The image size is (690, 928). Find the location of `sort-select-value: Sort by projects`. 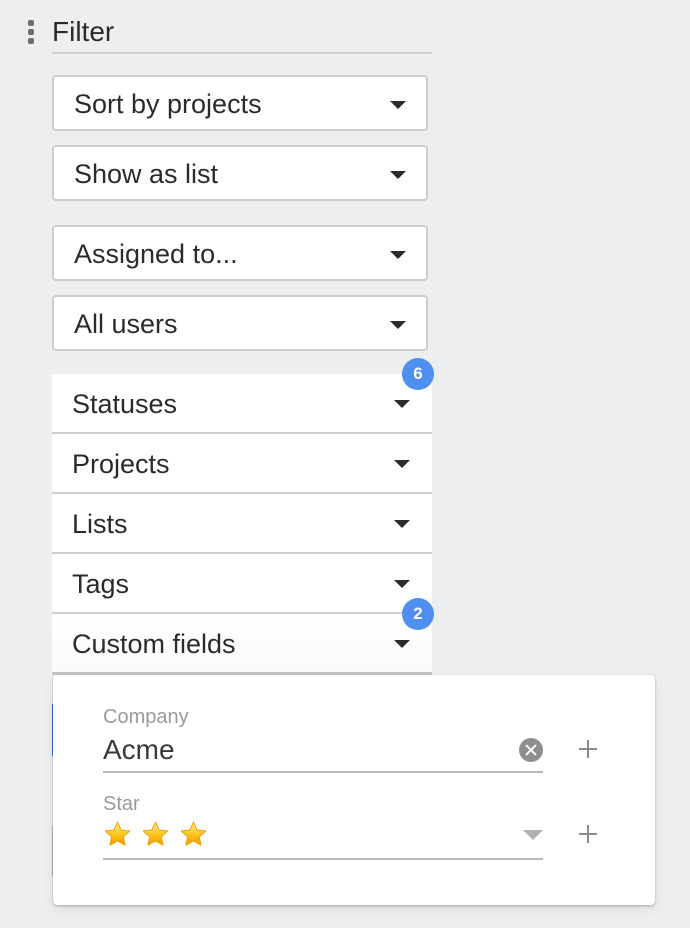

sort-select-value: Sort by projects is located at coordinates (168, 104).